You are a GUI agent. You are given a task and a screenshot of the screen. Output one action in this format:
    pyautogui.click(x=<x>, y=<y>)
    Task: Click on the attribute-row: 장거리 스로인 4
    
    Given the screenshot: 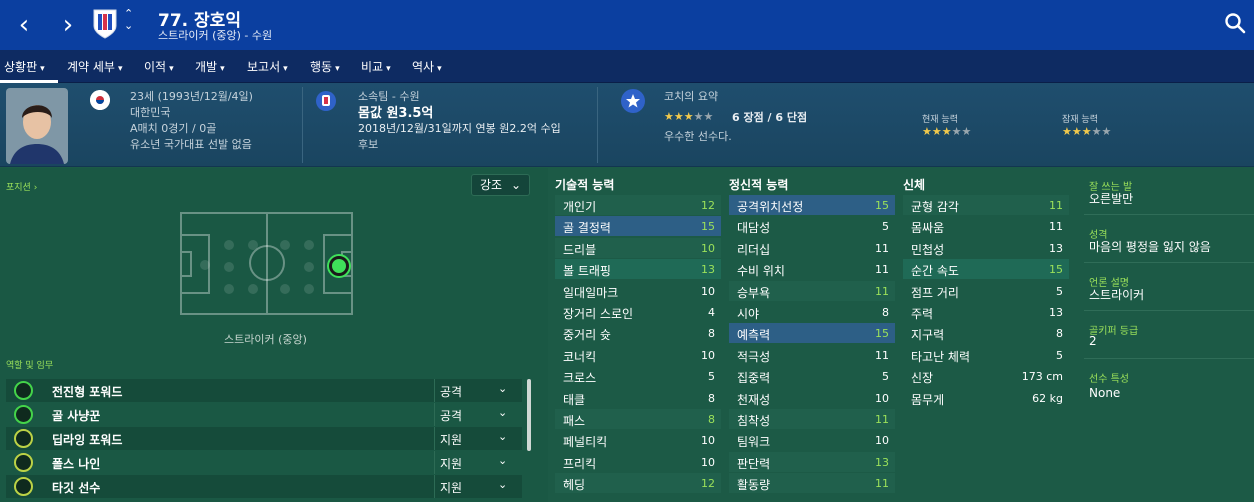 What is the action you would take?
    pyautogui.click(x=638, y=312)
    